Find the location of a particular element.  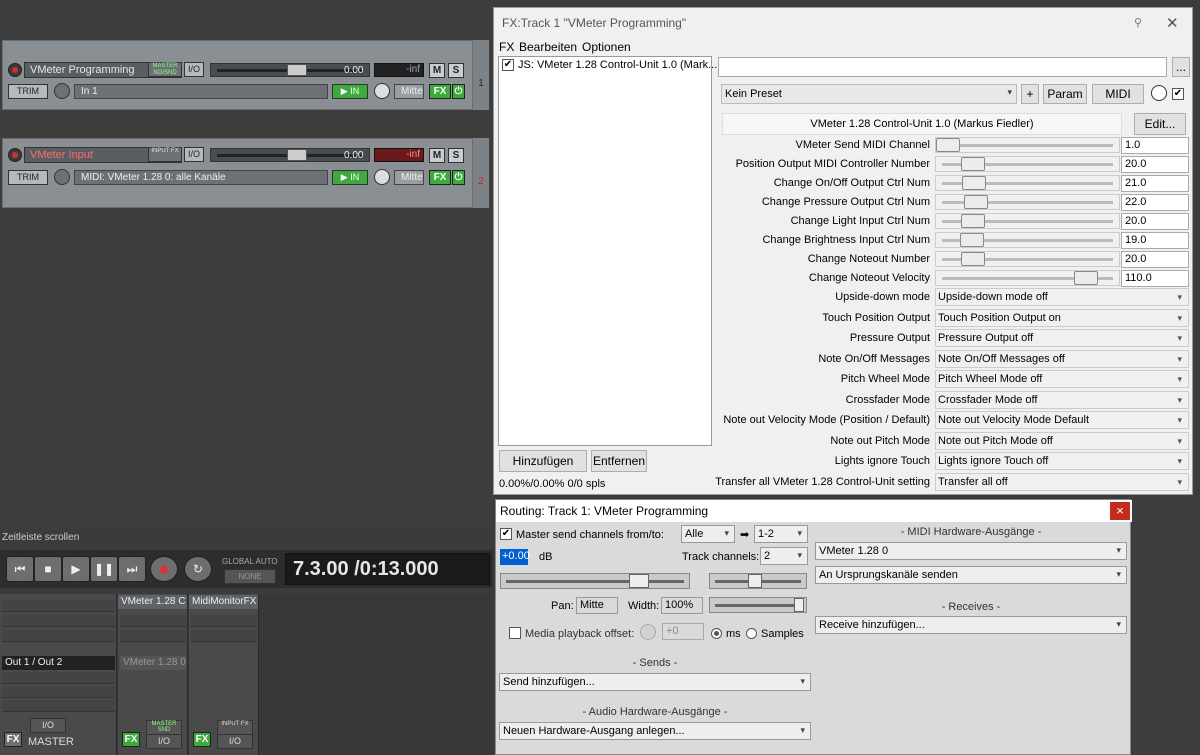

param-value-field: 110.0 is located at coordinates (1155, 278).